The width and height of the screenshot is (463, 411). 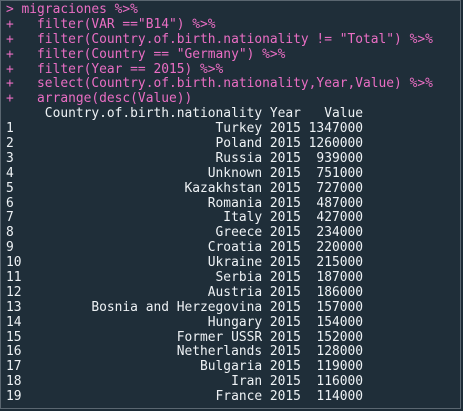 What do you see at coordinates (184, 233) in the screenshot?
I see `output-row: 8 Greece 2015 234000` at bounding box center [184, 233].